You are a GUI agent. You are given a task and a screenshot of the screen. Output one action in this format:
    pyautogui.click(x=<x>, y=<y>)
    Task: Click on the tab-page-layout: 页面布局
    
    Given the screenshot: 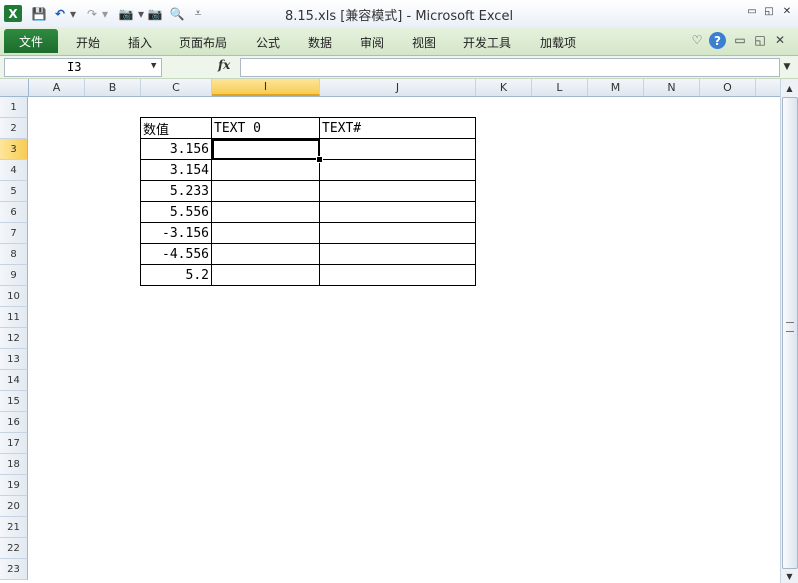 What is the action you would take?
    pyautogui.click(x=203, y=42)
    